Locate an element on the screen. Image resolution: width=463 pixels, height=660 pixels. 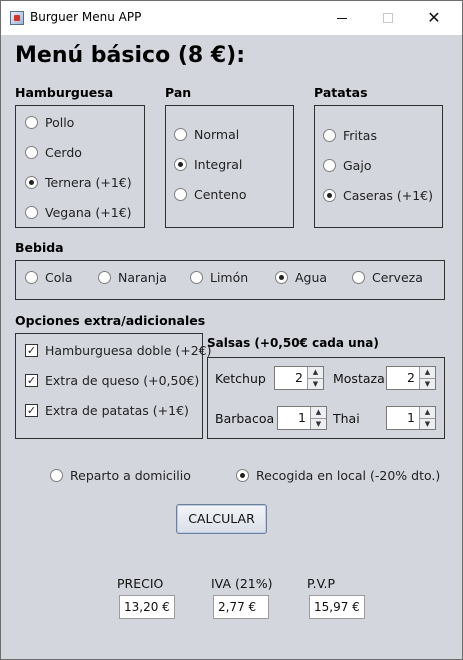
radio-hamburguesa-pollo: Pollo is located at coordinates (49, 122).